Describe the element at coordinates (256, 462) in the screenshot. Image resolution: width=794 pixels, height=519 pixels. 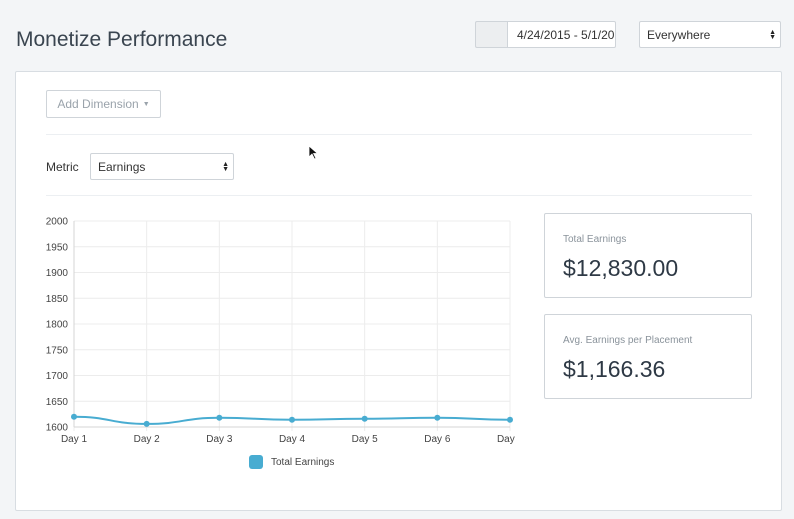
I see `legend-swatch` at that location.